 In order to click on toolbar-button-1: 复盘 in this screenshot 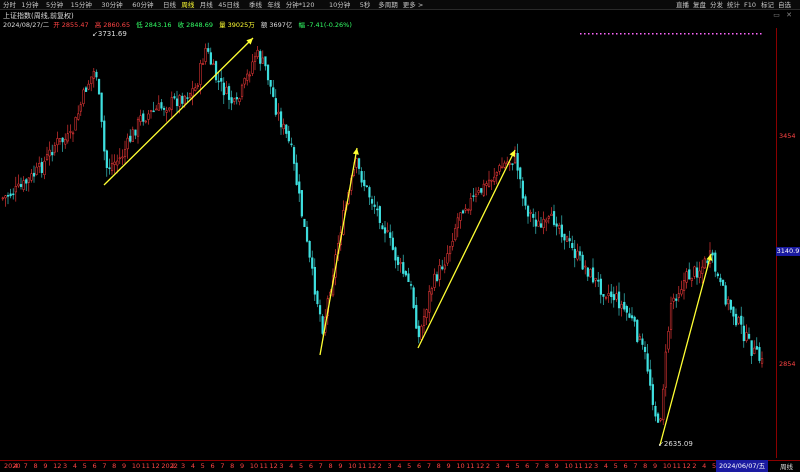, I will do `click(699, 5)`.